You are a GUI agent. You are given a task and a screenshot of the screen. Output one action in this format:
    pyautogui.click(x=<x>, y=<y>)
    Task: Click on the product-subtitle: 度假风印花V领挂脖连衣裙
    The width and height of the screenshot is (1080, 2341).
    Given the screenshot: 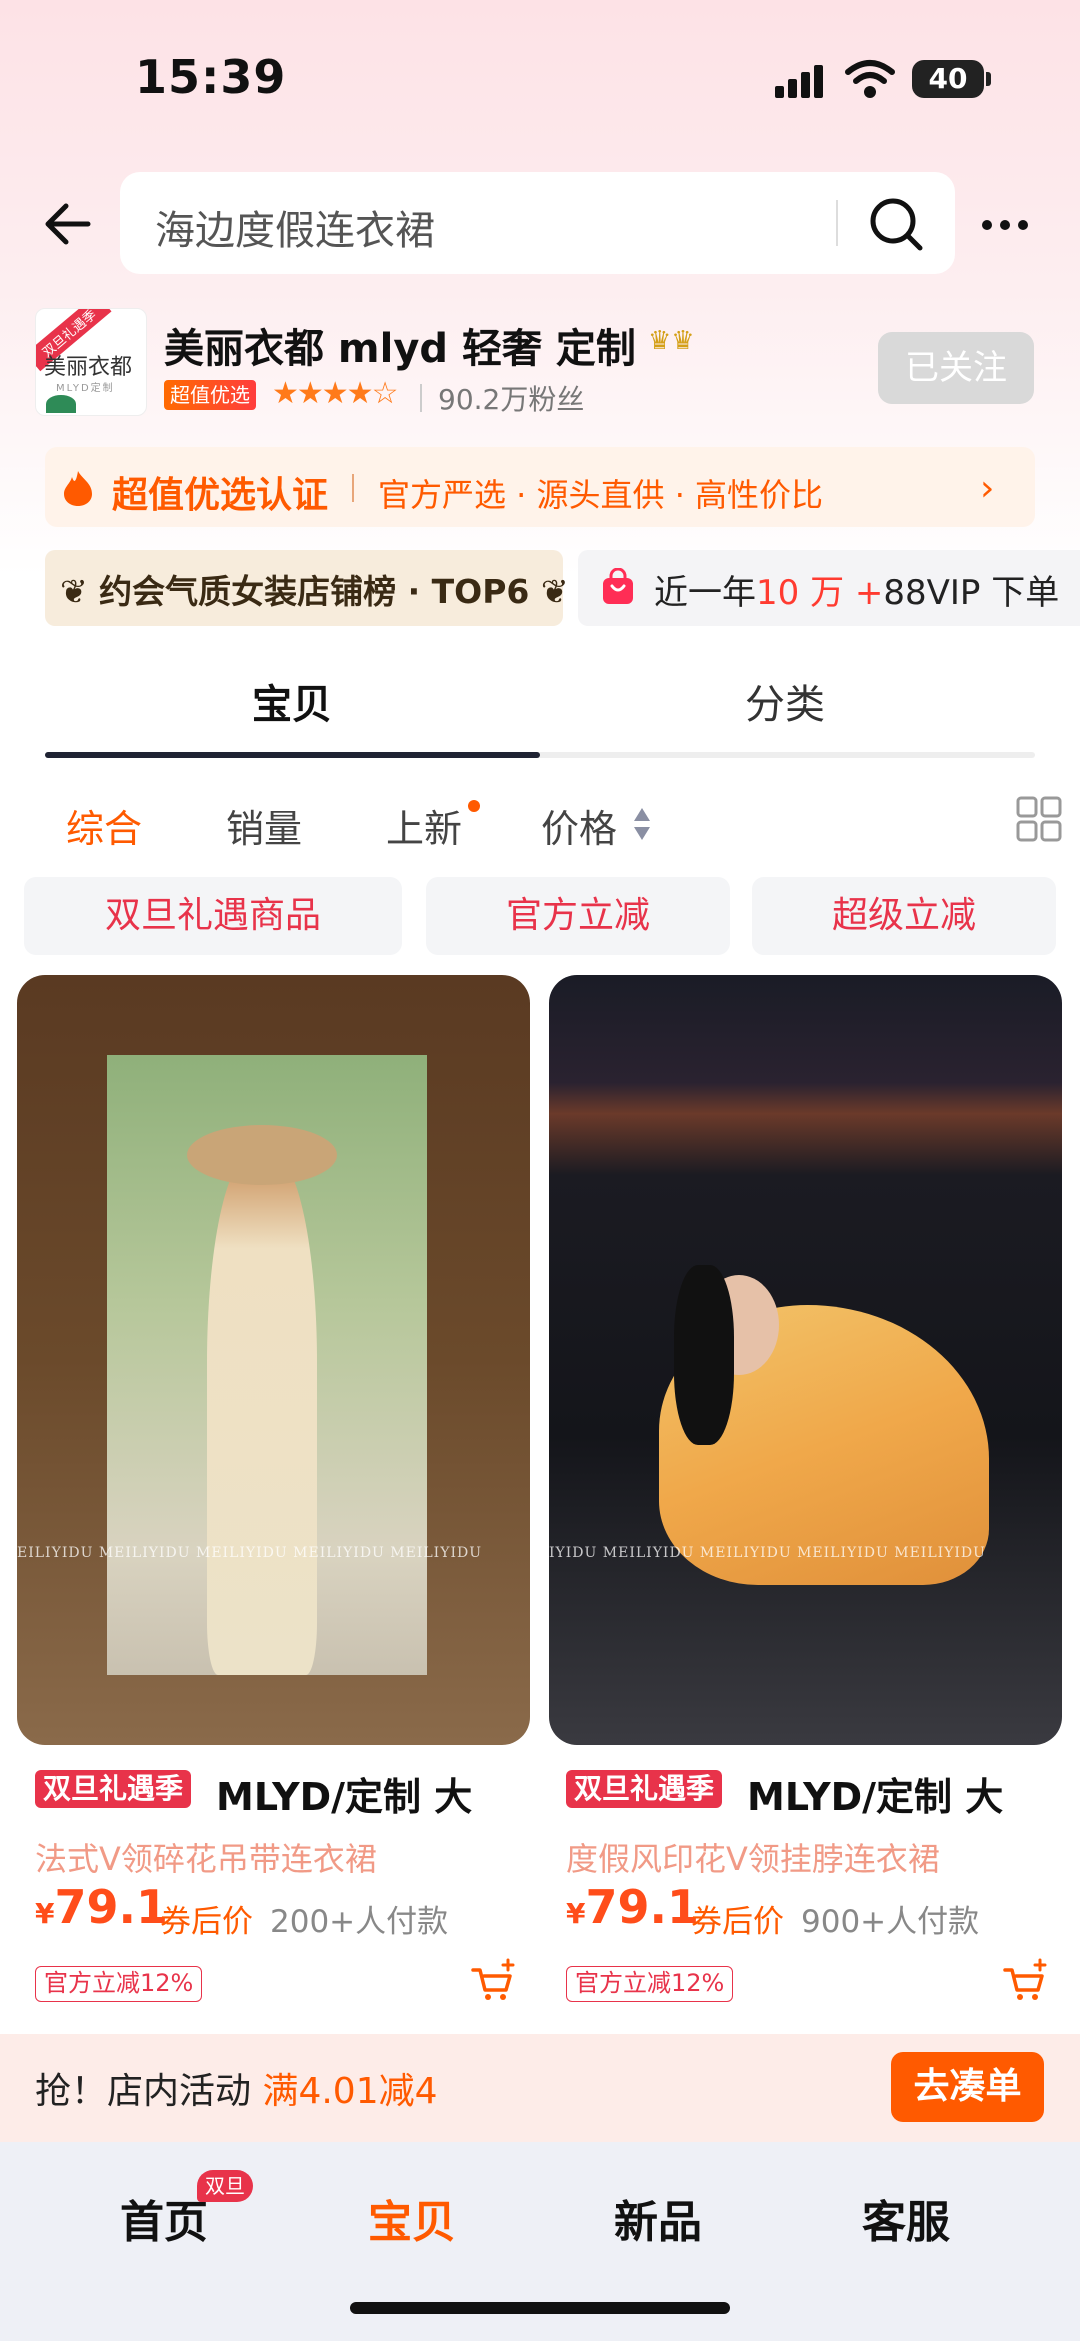 What is the action you would take?
    pyautogui.click(x=753, y=1857)
    